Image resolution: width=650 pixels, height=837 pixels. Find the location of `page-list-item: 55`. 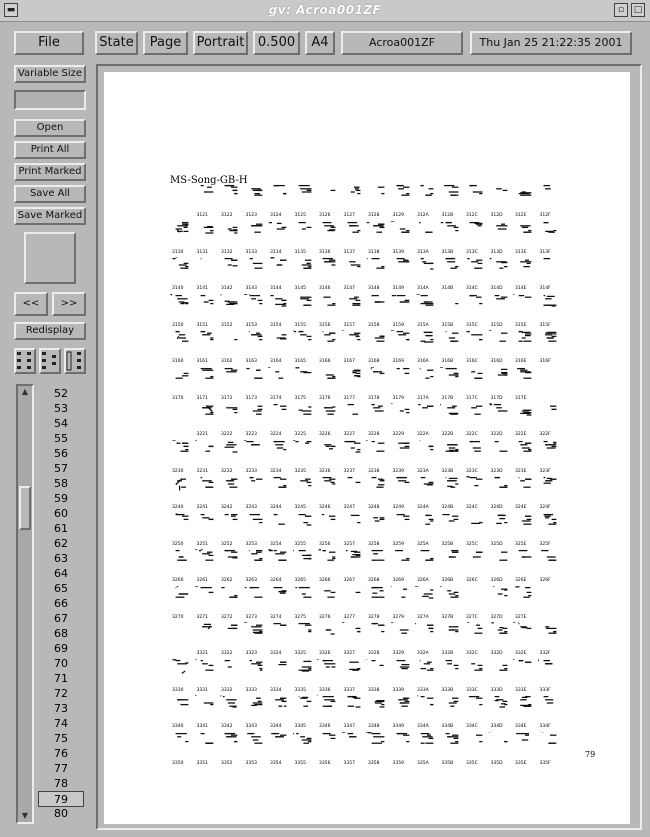

page-list-item: 55 is located at coordinates (61, 439).